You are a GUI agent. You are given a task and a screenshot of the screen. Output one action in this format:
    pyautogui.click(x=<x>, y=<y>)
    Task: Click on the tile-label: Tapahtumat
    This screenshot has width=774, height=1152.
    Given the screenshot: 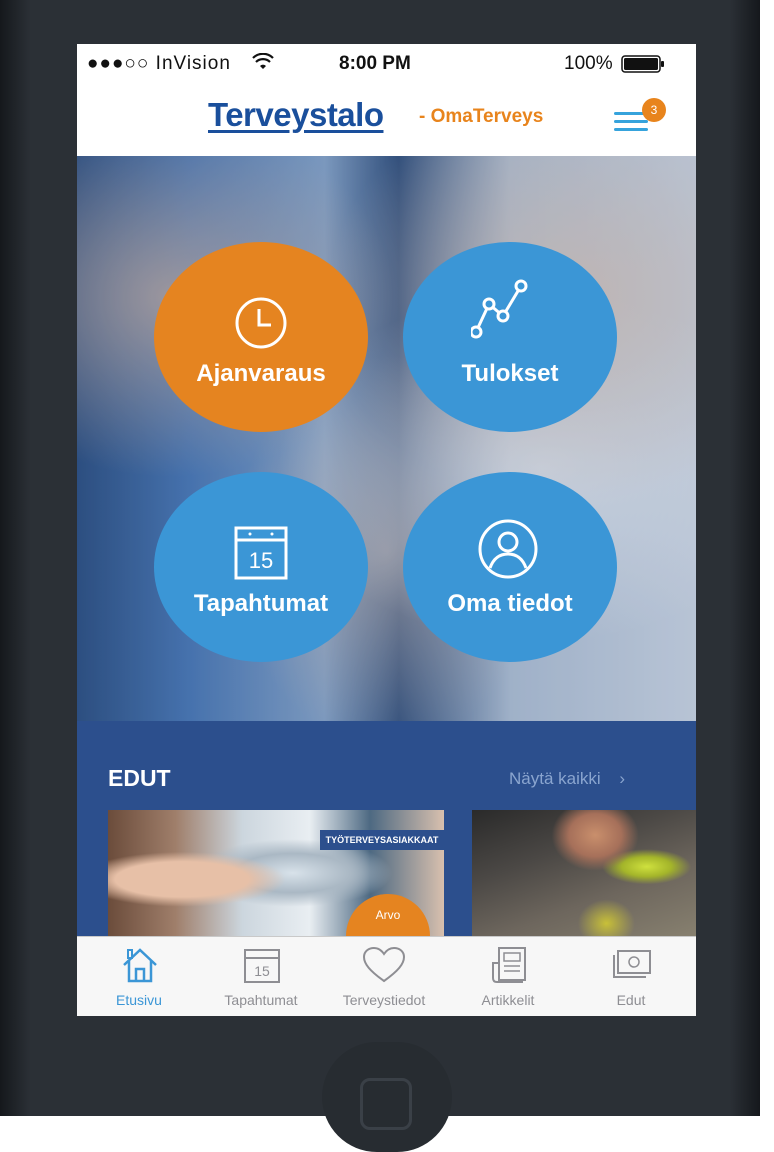 What is the action you would take?
    pyautogui.click(x=261, y=603)
    